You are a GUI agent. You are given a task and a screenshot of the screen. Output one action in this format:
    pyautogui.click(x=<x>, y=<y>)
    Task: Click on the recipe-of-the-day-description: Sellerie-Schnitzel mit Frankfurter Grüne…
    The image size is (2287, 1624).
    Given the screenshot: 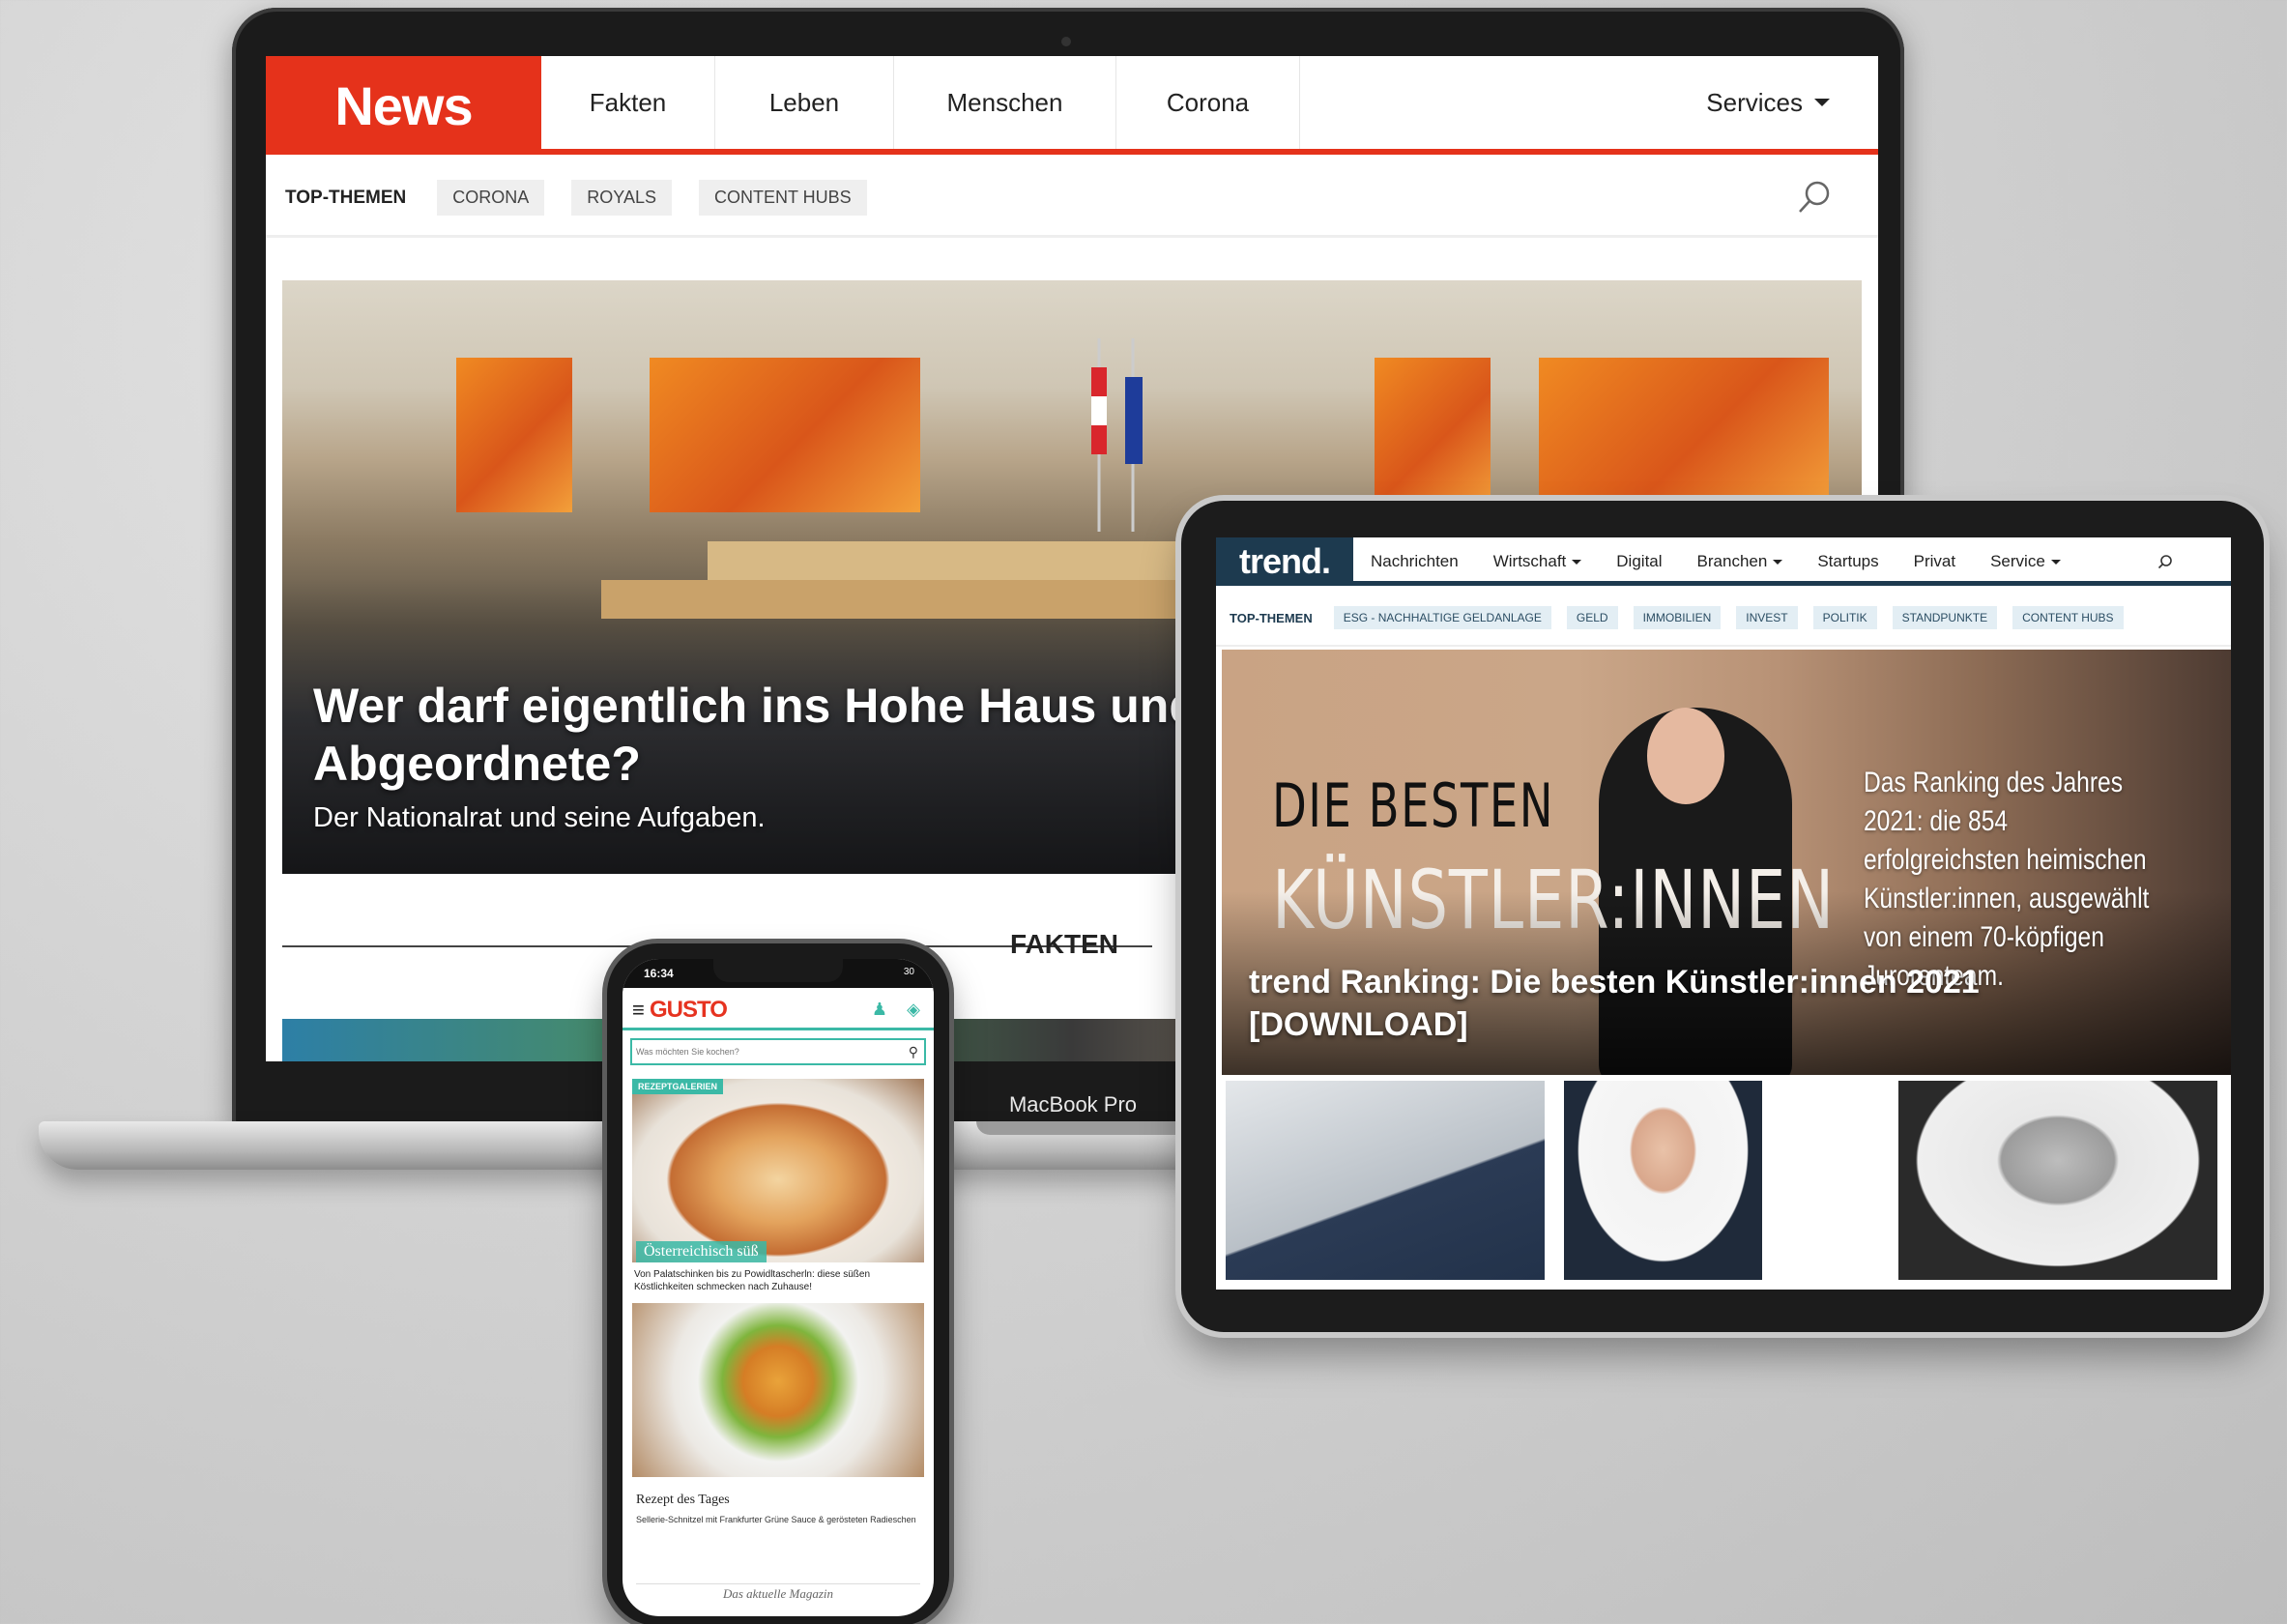 What is the action you would take?
    pyautogui.click(x=776, y=1520)
    